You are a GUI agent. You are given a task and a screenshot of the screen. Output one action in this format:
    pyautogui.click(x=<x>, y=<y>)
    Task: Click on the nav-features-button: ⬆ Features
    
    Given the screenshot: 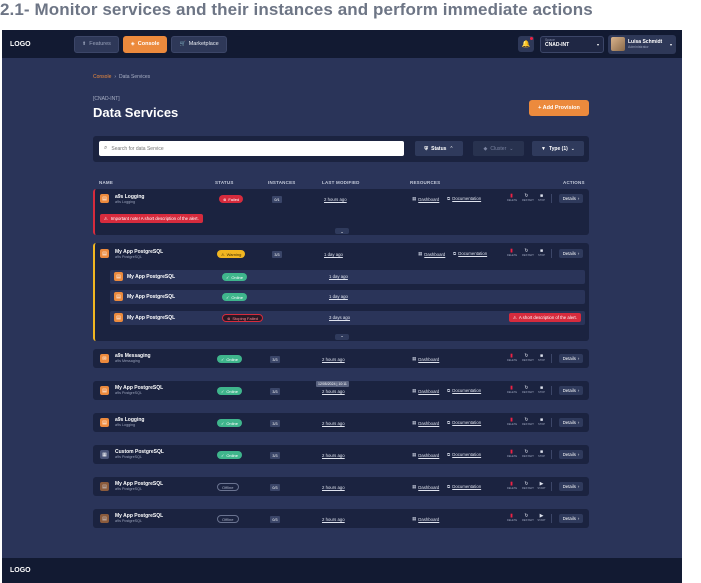 What is the action you would take?
    pyautogui.click(x=96, y=44)
    